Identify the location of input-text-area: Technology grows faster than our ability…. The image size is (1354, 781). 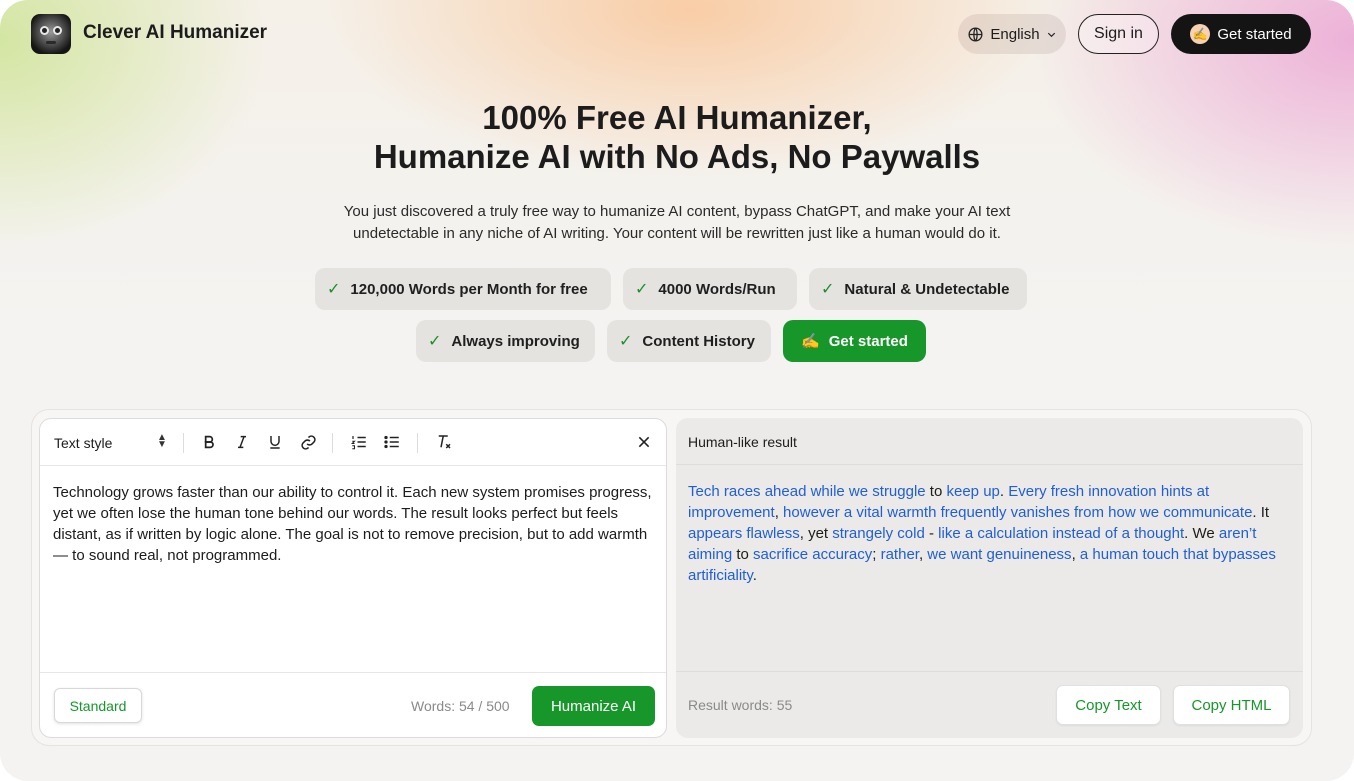
(353, 524).